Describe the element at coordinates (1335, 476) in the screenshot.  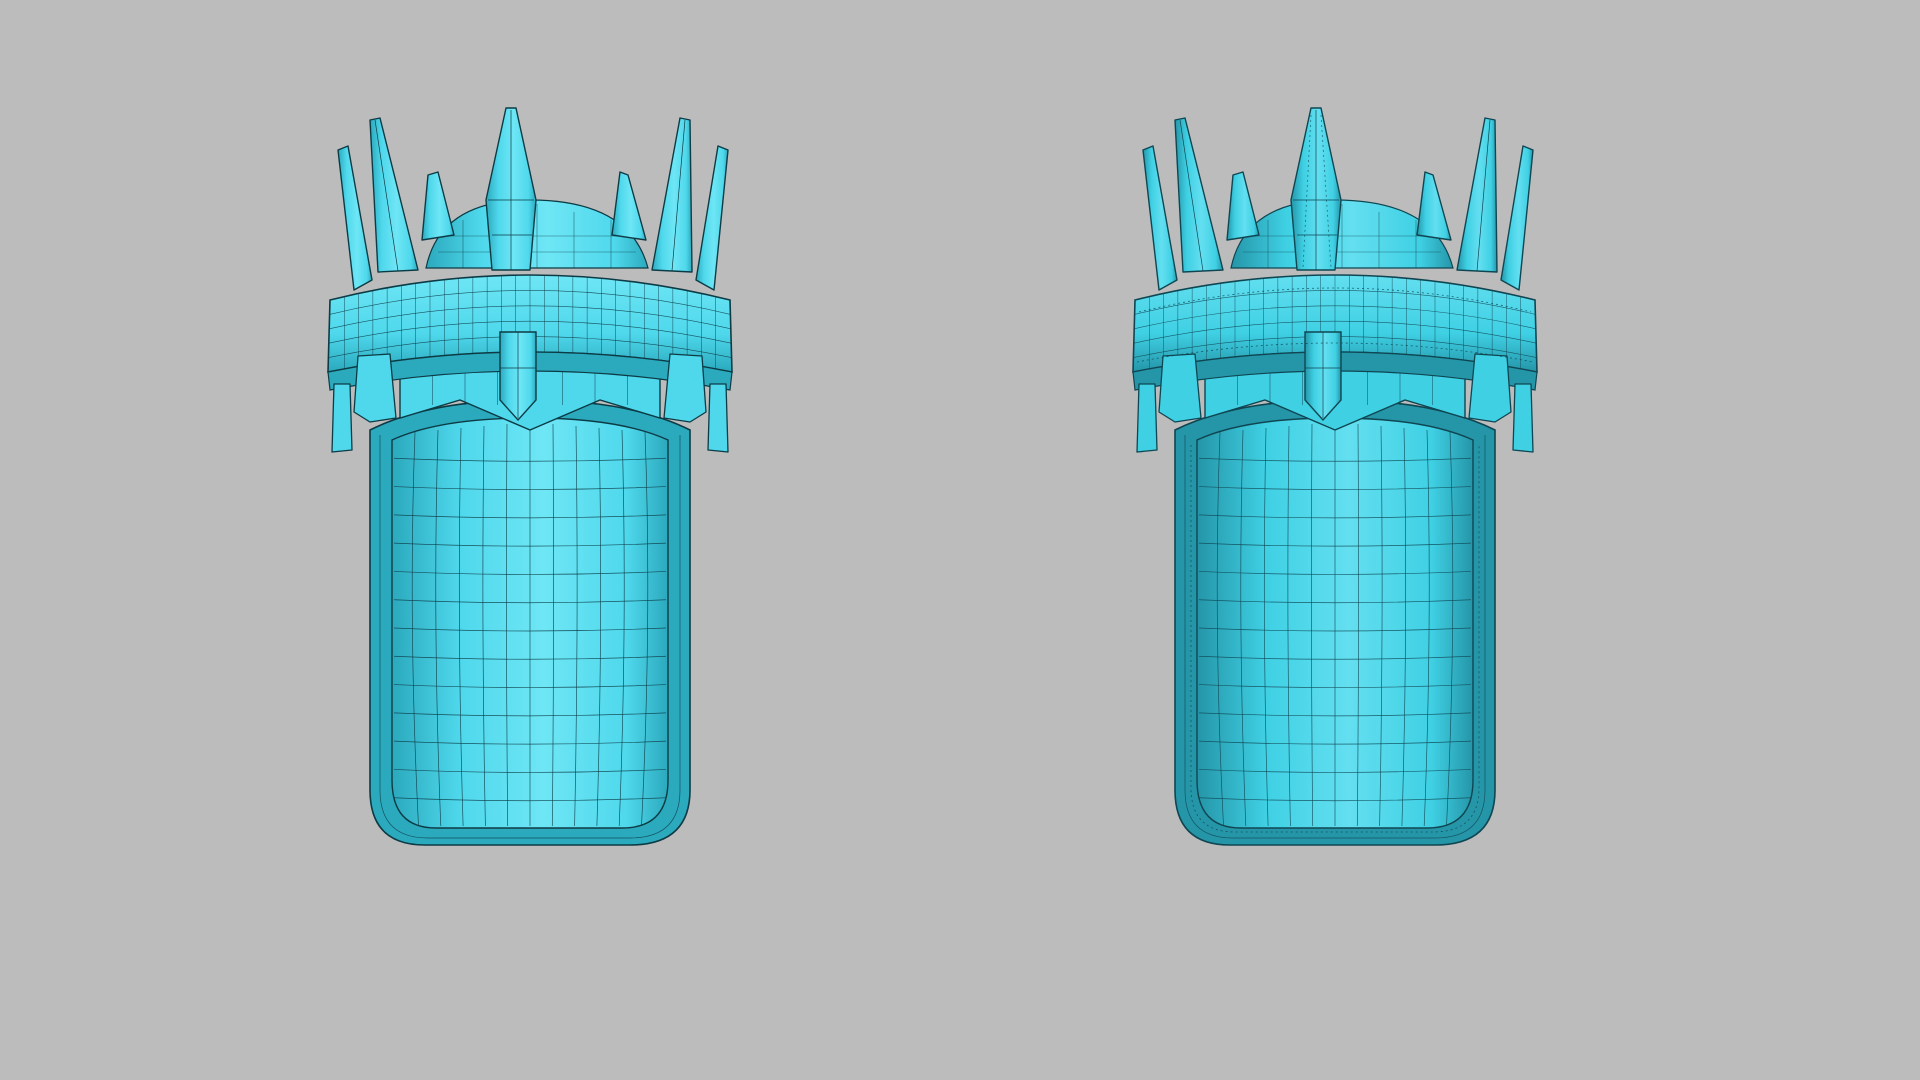
I see `helmet-high-poly-render` at that location.